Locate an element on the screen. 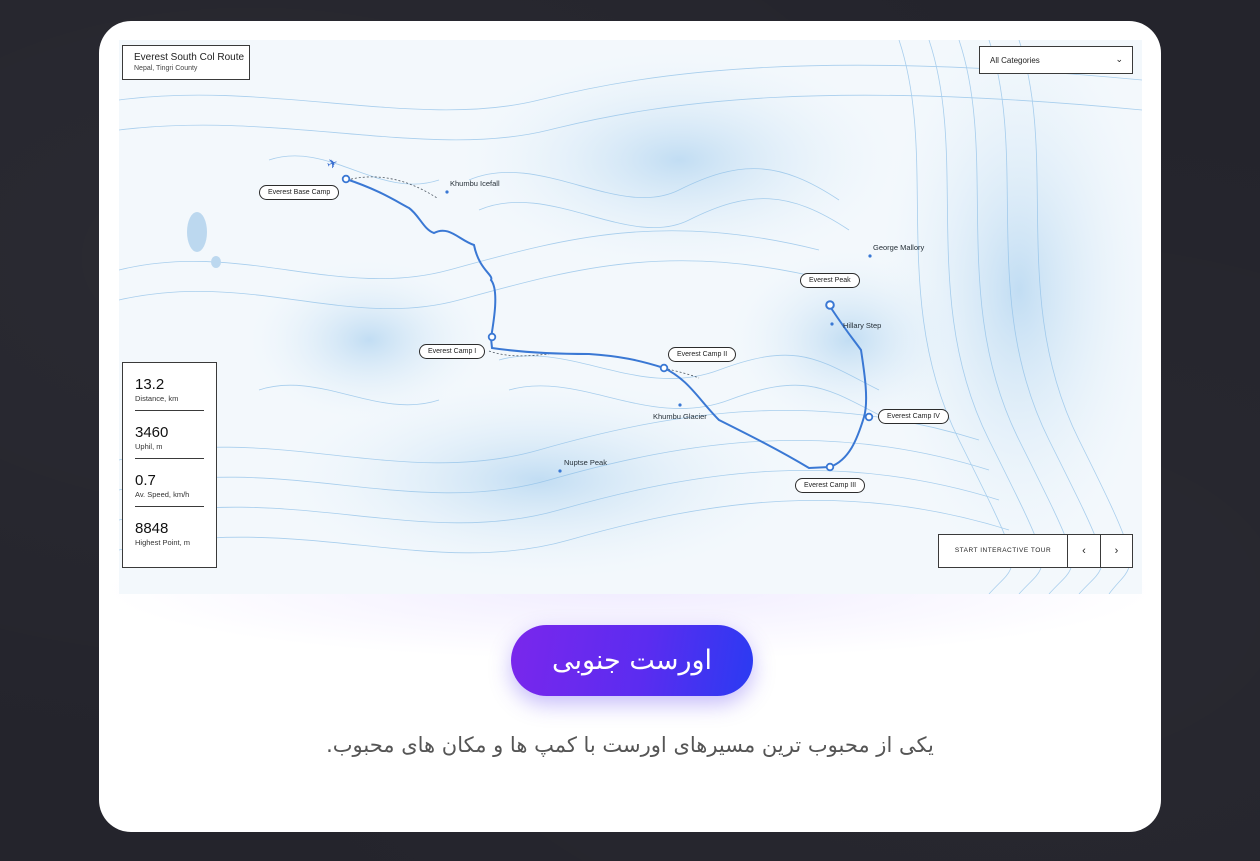 The image size is (1260, 861). stat-label: Av. Speed, km/h is located at coordinates (162, 494).